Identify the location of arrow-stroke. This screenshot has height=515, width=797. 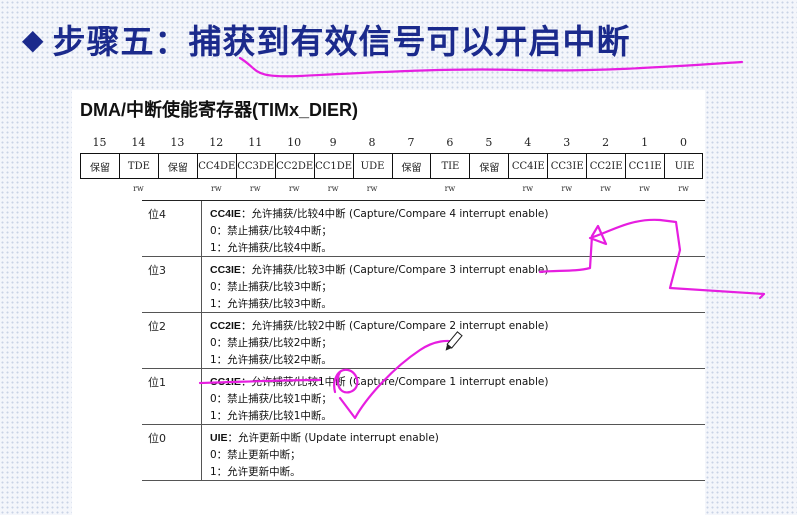
(652, 259).